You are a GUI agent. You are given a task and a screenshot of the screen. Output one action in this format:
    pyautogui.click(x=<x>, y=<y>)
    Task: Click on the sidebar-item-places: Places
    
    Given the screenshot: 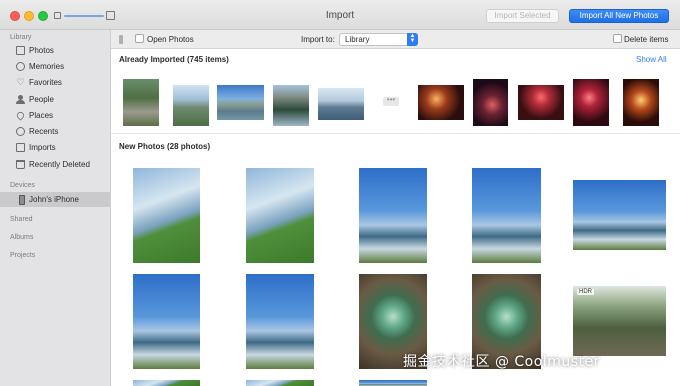 What is the action you would take?
    pyautogui.click(x=55, y=115)
    